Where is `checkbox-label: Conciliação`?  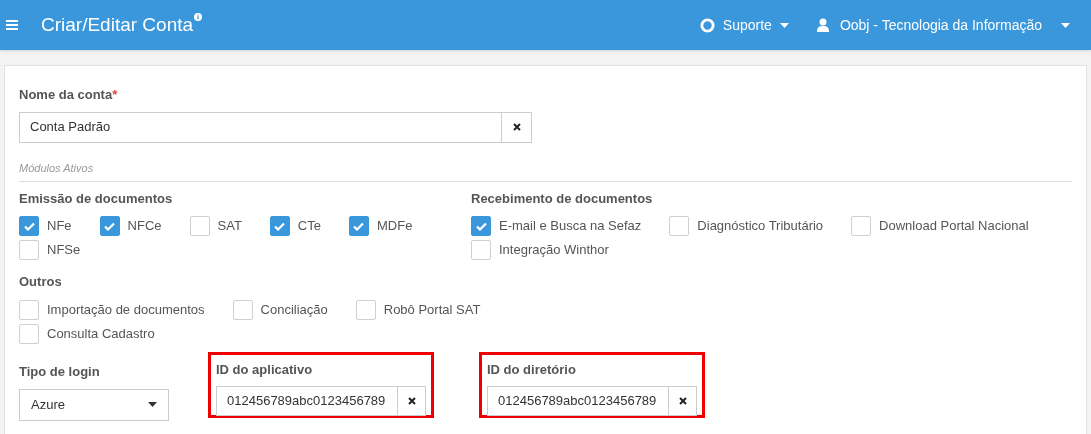
checkbox-label: Conciliação is located at coordinates (294, 309).